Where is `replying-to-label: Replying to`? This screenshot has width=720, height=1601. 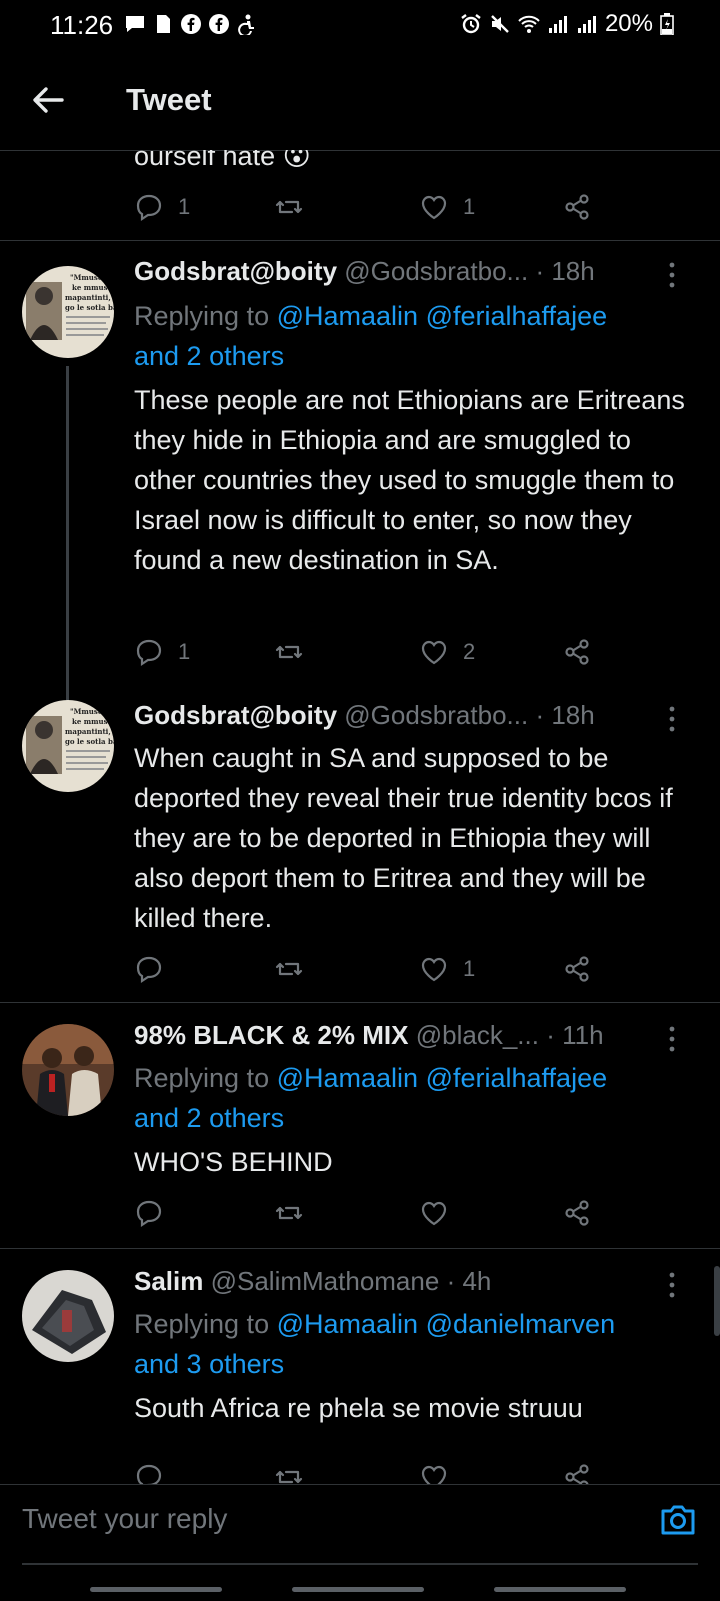 replying-to-label: Replying to is located at coordinates (205, 316).